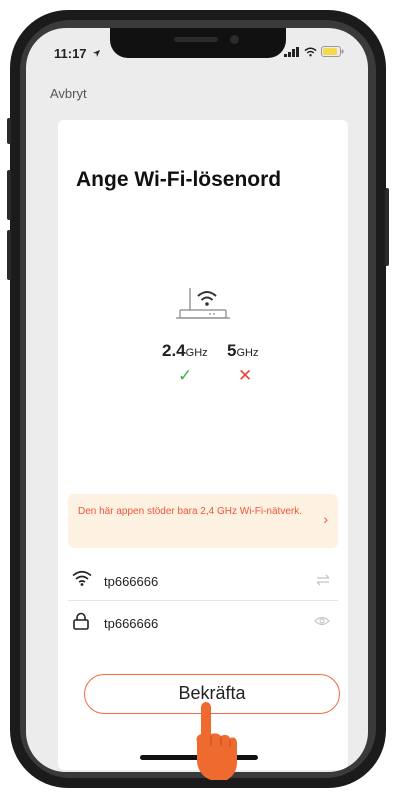 This screenshot has height=796, width=396. What do you see at coordinates (185, 350) in the screenshot?
I see `band-24ghz-label: 2.4GHz` at bounding box center [185, 350].